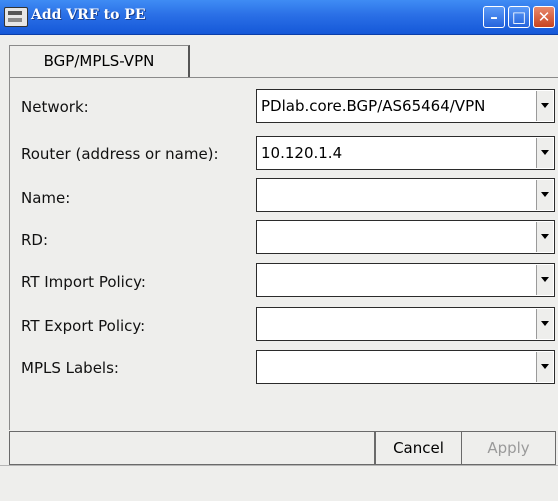 The height and width of the screenshot is (501, 558). Describe the element at coordinates (544, 17) in the screenshot. I see `close-icon: ✕` at that location.